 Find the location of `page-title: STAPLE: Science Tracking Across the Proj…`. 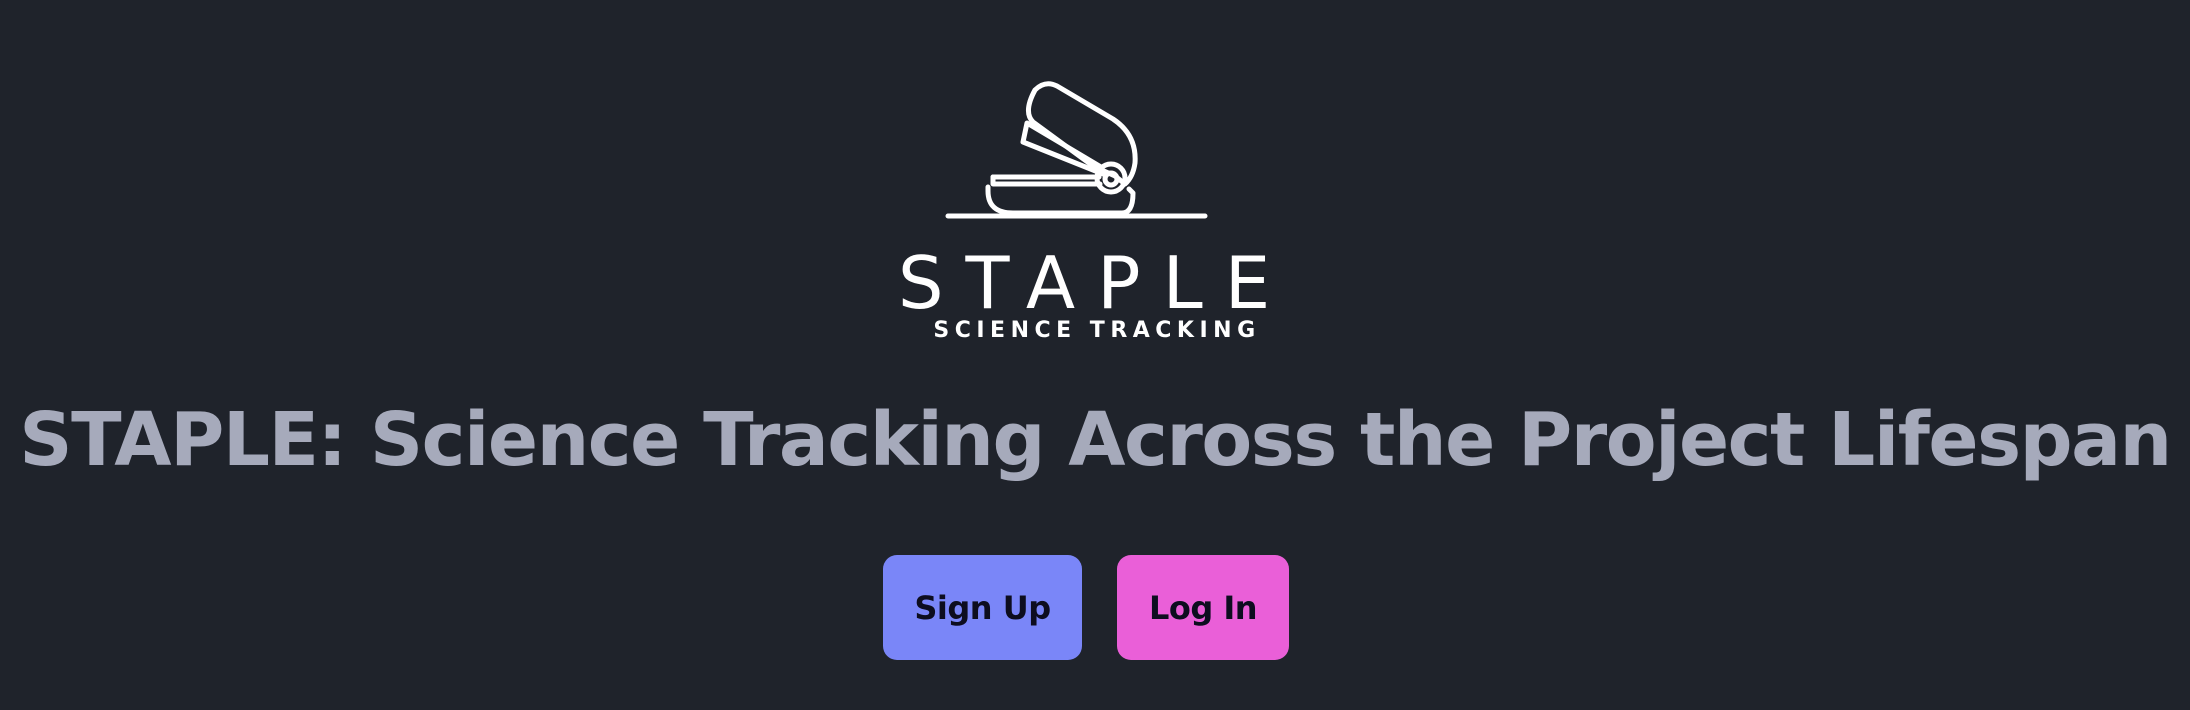

page-title: STAPLE: Science Tracking Across the Proj… is located at coordinates (1095, 440).